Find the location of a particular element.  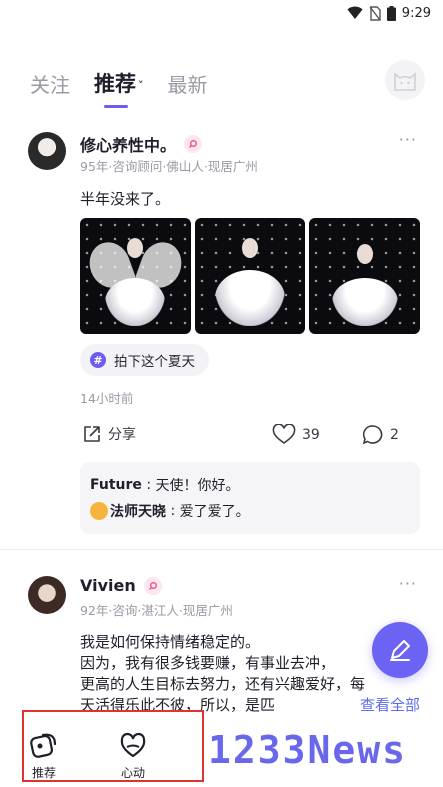

comment-preview: Future : 天使！你好。 法师天晓 : 爱了爱了。 is located at coordinates (250, 498).